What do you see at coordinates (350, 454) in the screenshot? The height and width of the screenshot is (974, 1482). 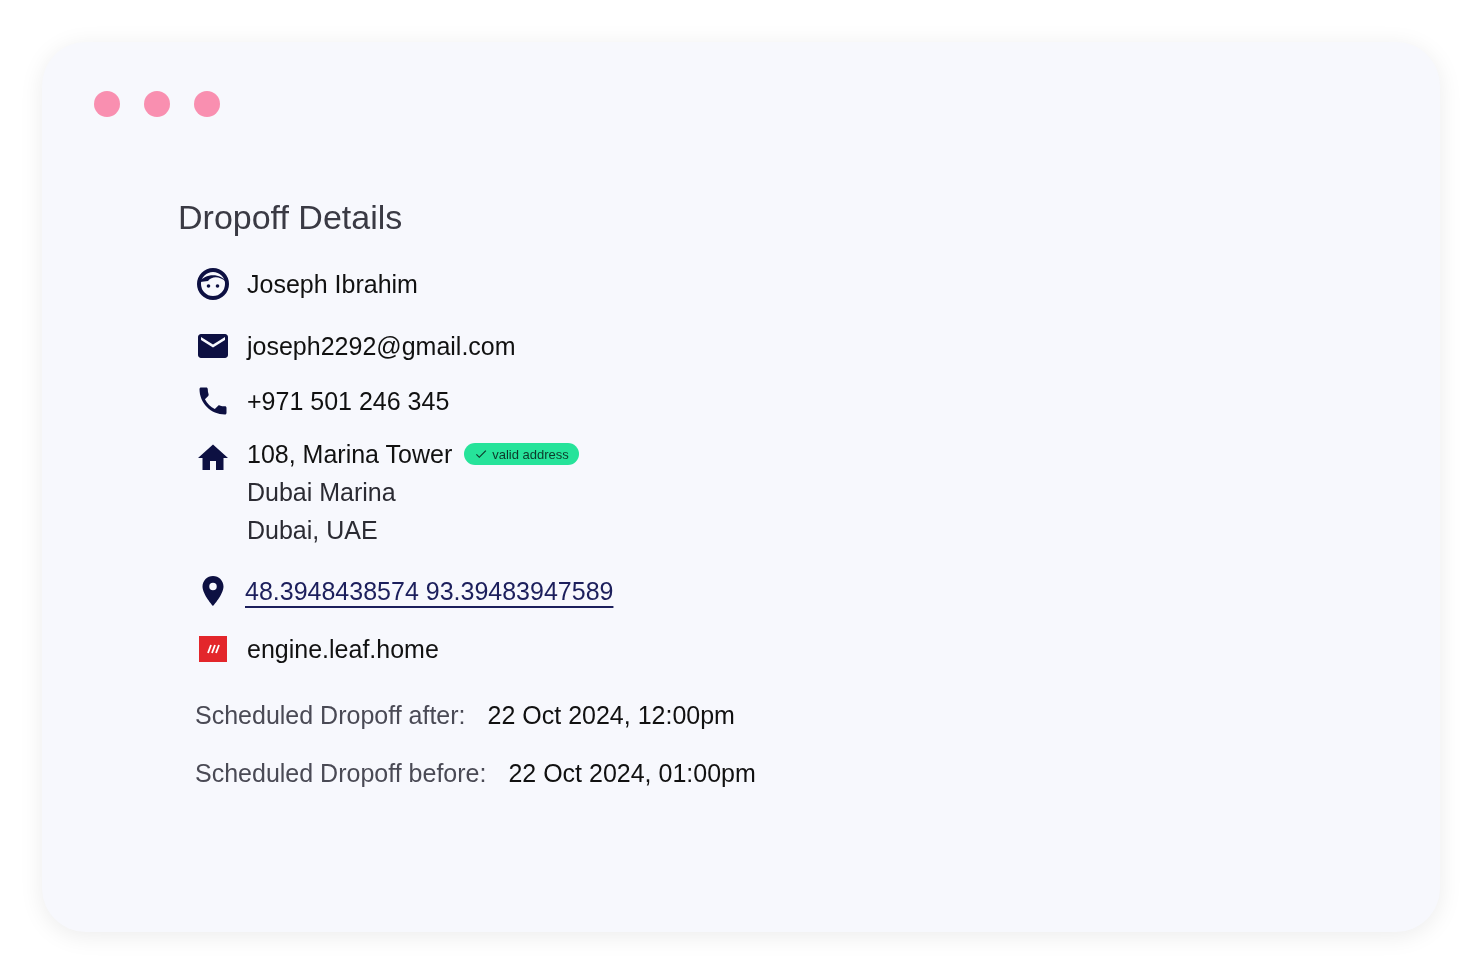 I see `address-line: 108, Marina Tower` at bounding box center [350, 454].